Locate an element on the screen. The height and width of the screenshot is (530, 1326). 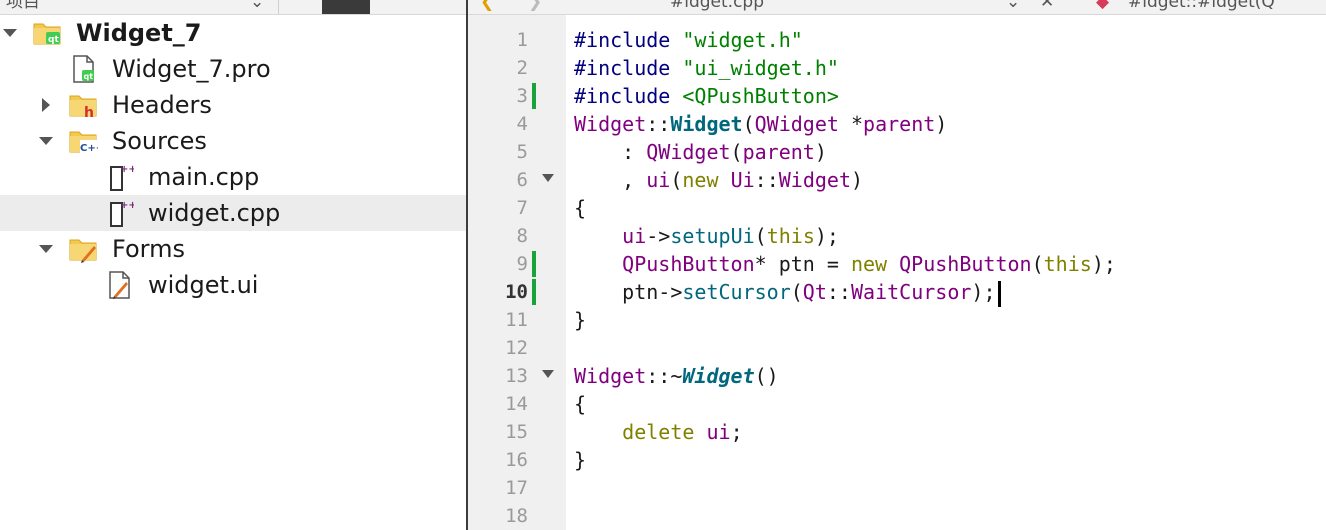
code-line: Widget::Widget(QWidget *parent) is located at coordinates (760, 124).